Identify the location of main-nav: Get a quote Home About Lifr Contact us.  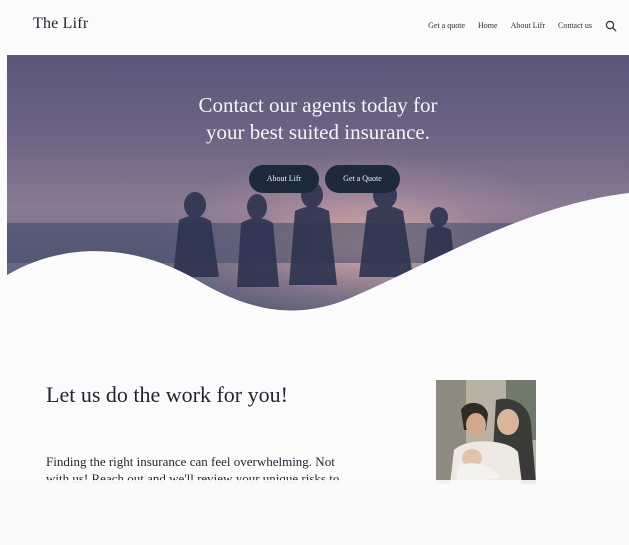
(516, 25).